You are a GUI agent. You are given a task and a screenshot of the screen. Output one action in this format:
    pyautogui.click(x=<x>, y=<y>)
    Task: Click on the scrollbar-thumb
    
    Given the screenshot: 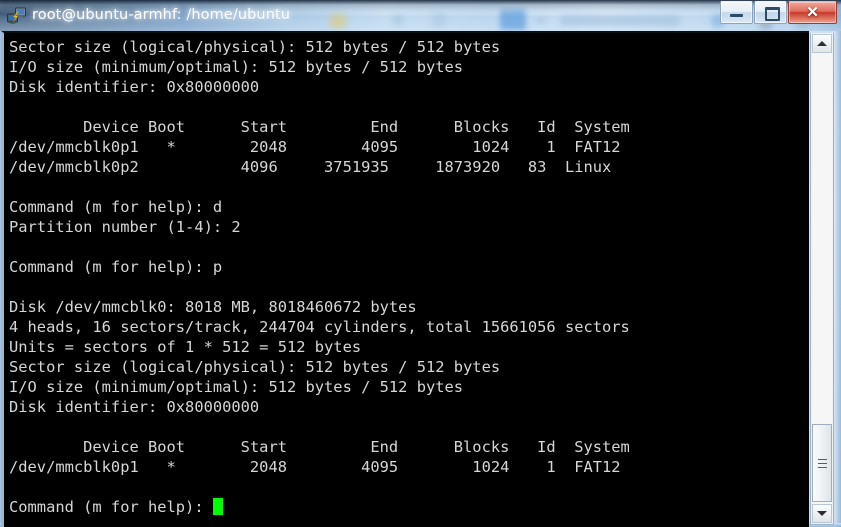 What is the action you would take?
    pyautogui.click(x=822, y=463)
    